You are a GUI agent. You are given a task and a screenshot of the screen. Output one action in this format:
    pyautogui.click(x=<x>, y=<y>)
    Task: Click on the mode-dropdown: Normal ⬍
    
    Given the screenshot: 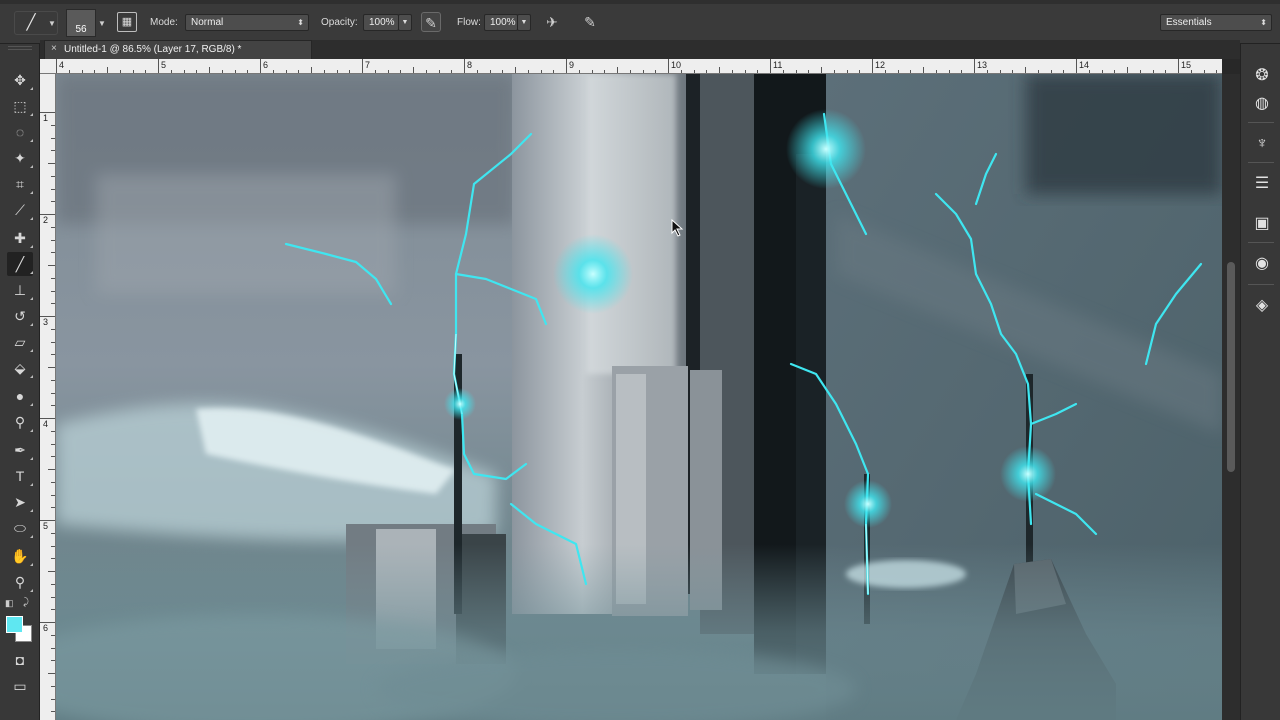 What is the action you would take?
    pyautogui.click(x=247, y=22)
    